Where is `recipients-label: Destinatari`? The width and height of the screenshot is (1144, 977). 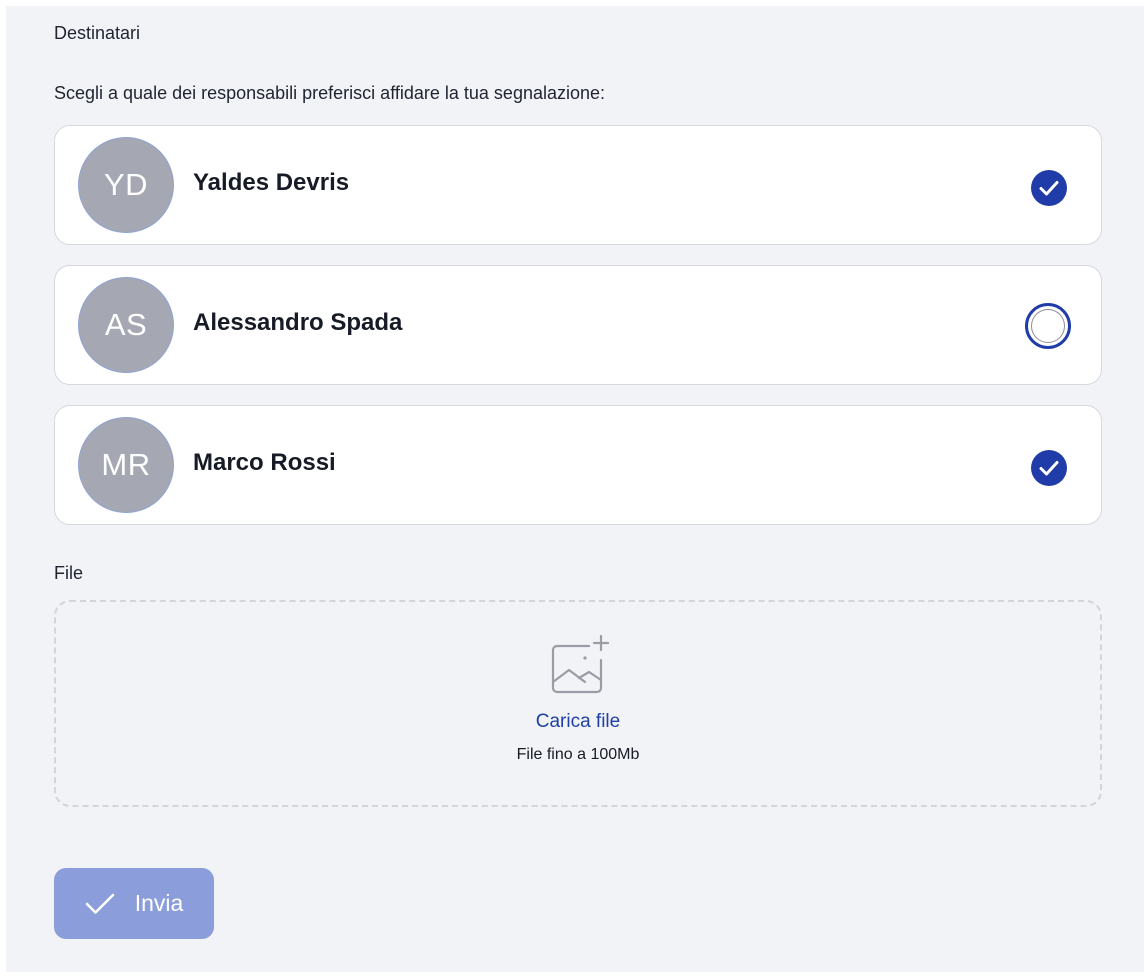 recipients-label: Destinatari is located at coordinates (97, 33).